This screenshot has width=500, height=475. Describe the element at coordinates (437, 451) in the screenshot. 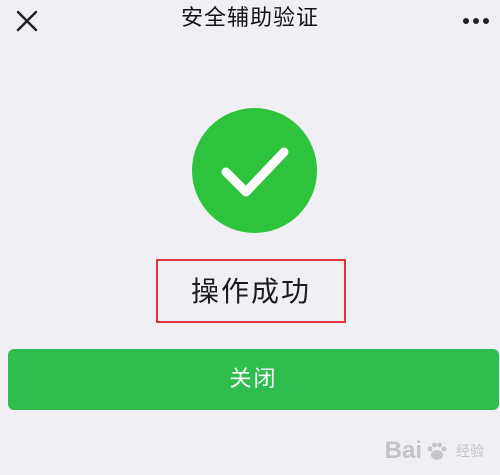

I see `paw-icon` at that location.